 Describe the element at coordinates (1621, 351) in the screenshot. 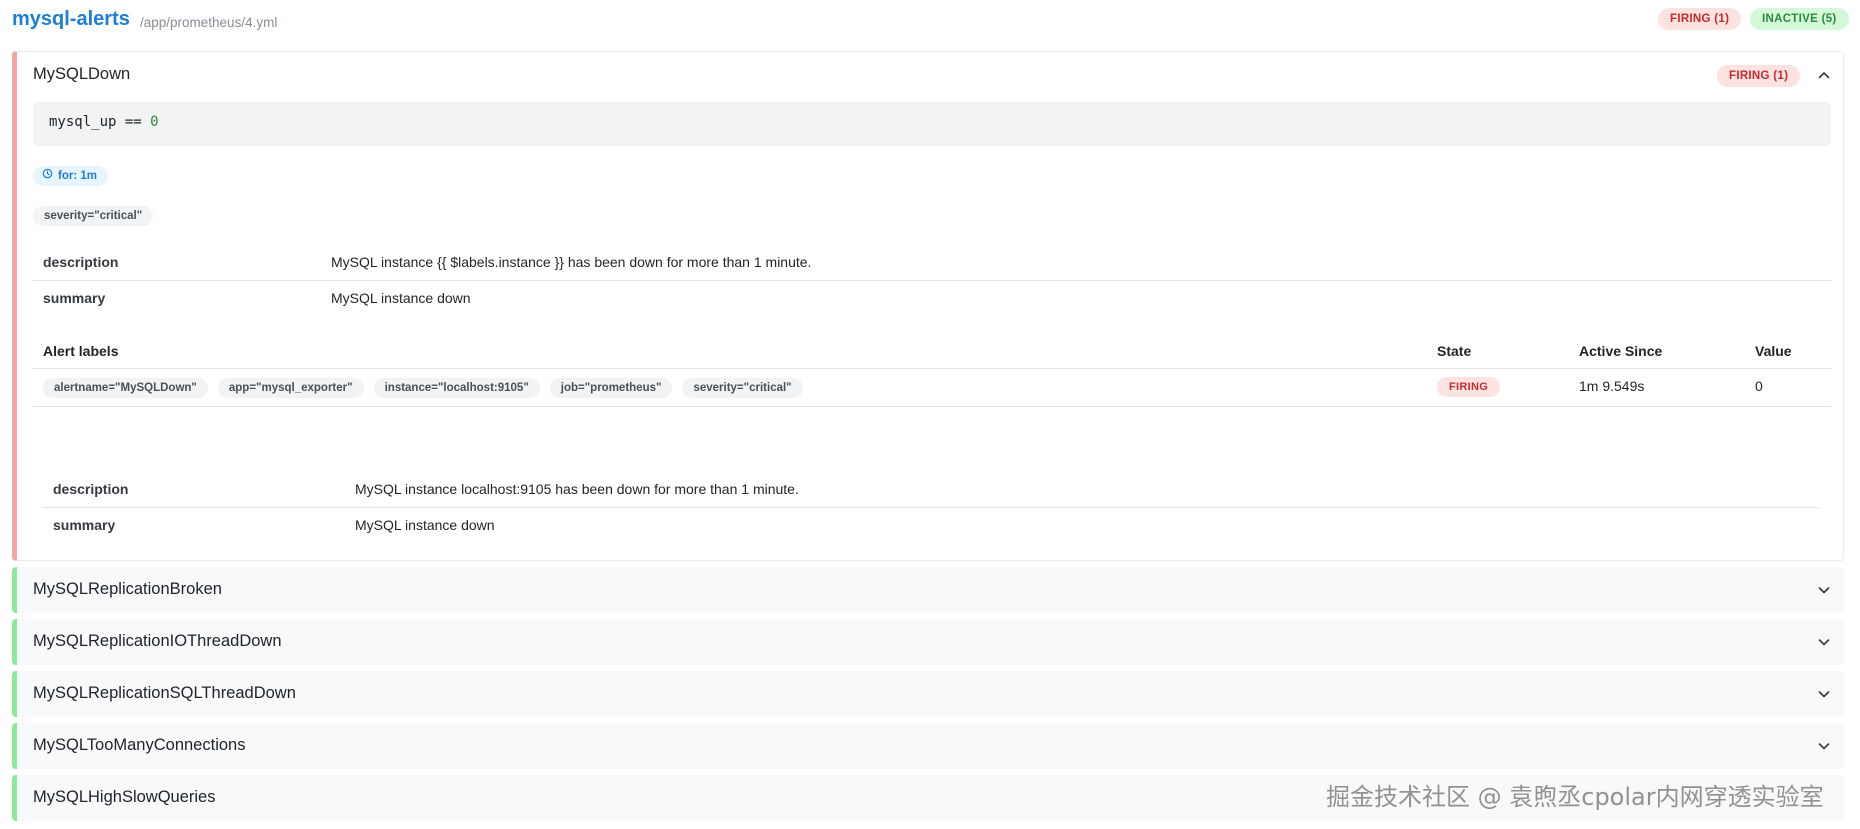

I see `header-active-since: Active Since` at that location.